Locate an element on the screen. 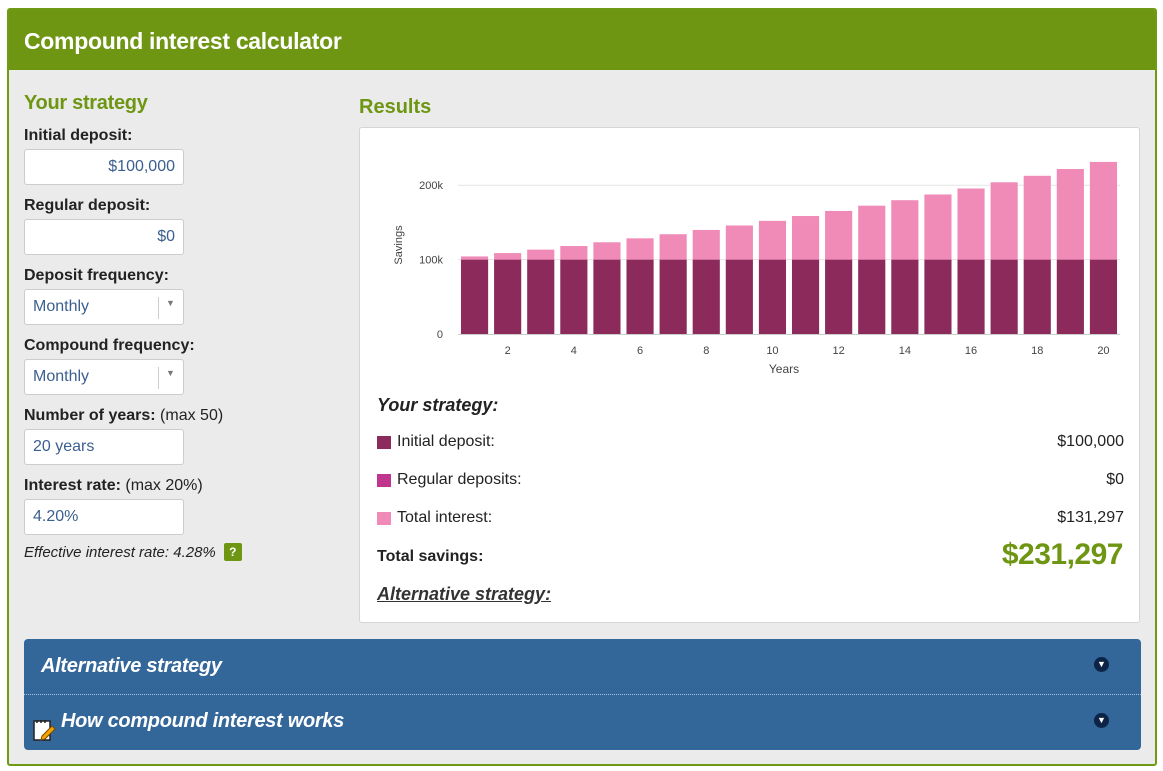 Image resolution: width=1163 pixels, height=771 pixels. select-divider is located at coordinates (158, 378).